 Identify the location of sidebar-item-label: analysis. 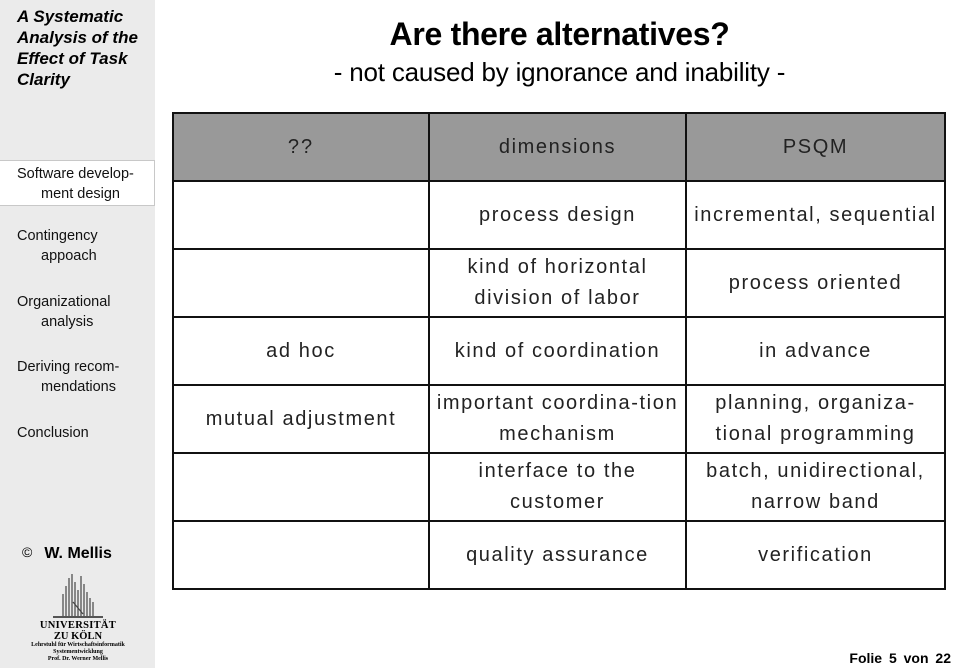
(67, 322).